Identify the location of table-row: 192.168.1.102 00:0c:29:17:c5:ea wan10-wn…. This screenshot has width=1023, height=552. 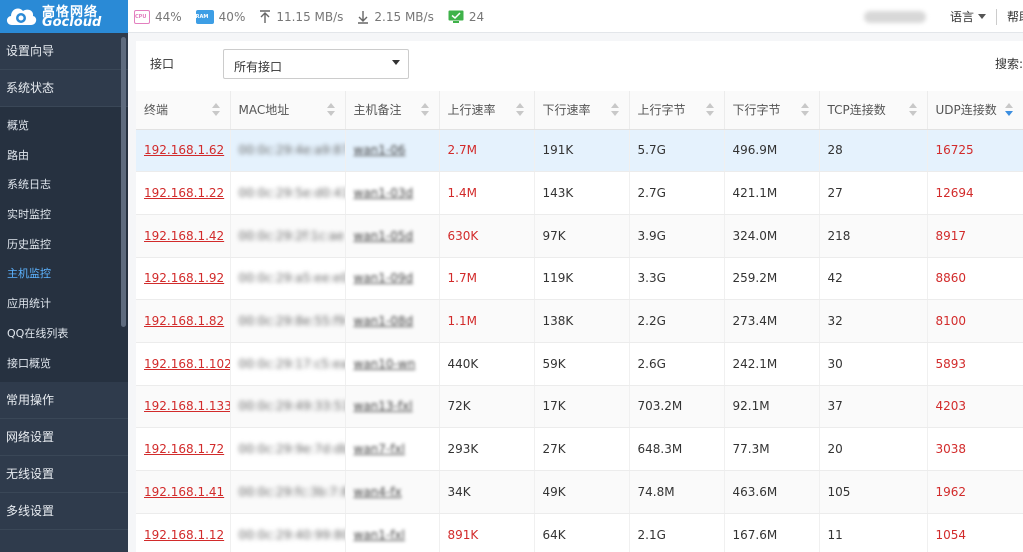
(579, 364).